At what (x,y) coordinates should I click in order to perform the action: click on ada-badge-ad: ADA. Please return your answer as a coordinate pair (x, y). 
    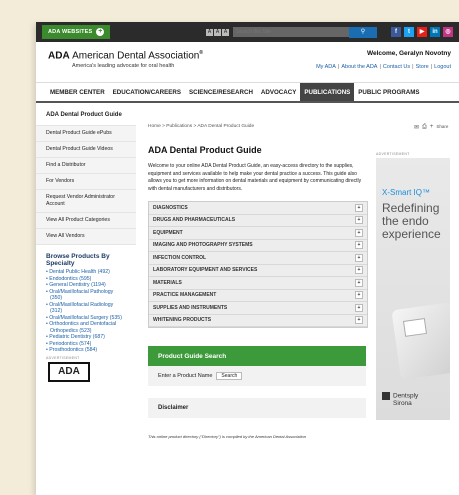
    Looking at the image, I should click on (69, 371).